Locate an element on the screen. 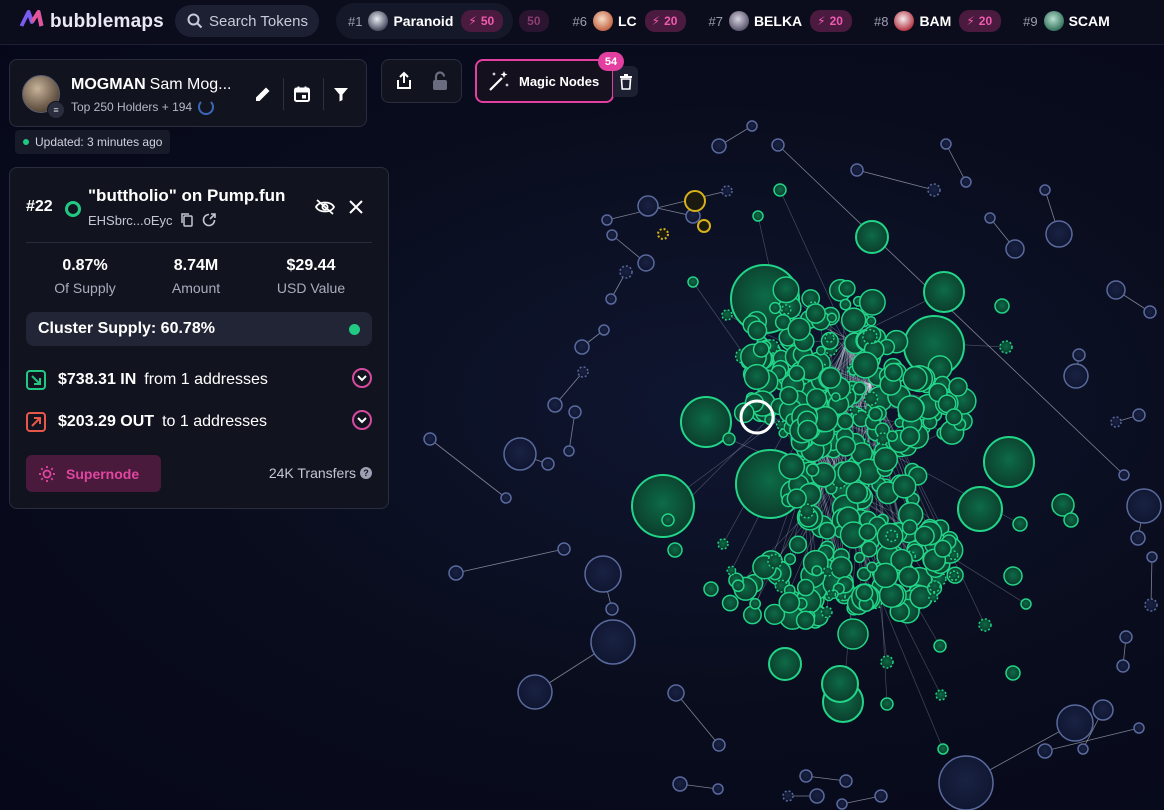  ticker-item-9: #9 SCAM is located at coordinates (1070, 21).